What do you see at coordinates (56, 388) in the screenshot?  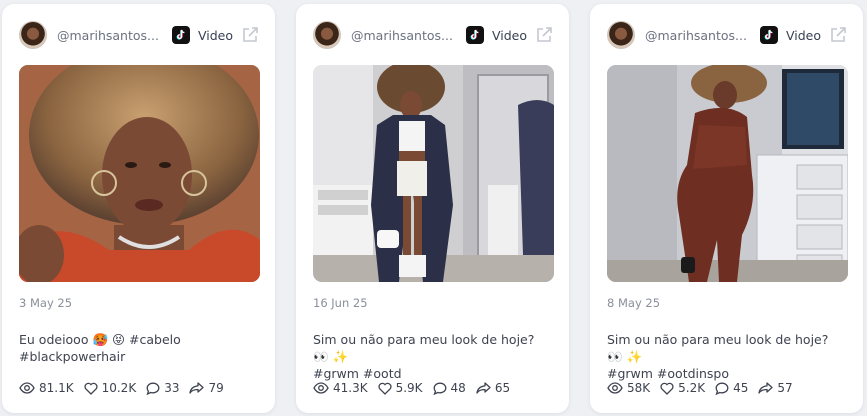 I see `views-count: 81.1K` at bounding box center [56, 388].